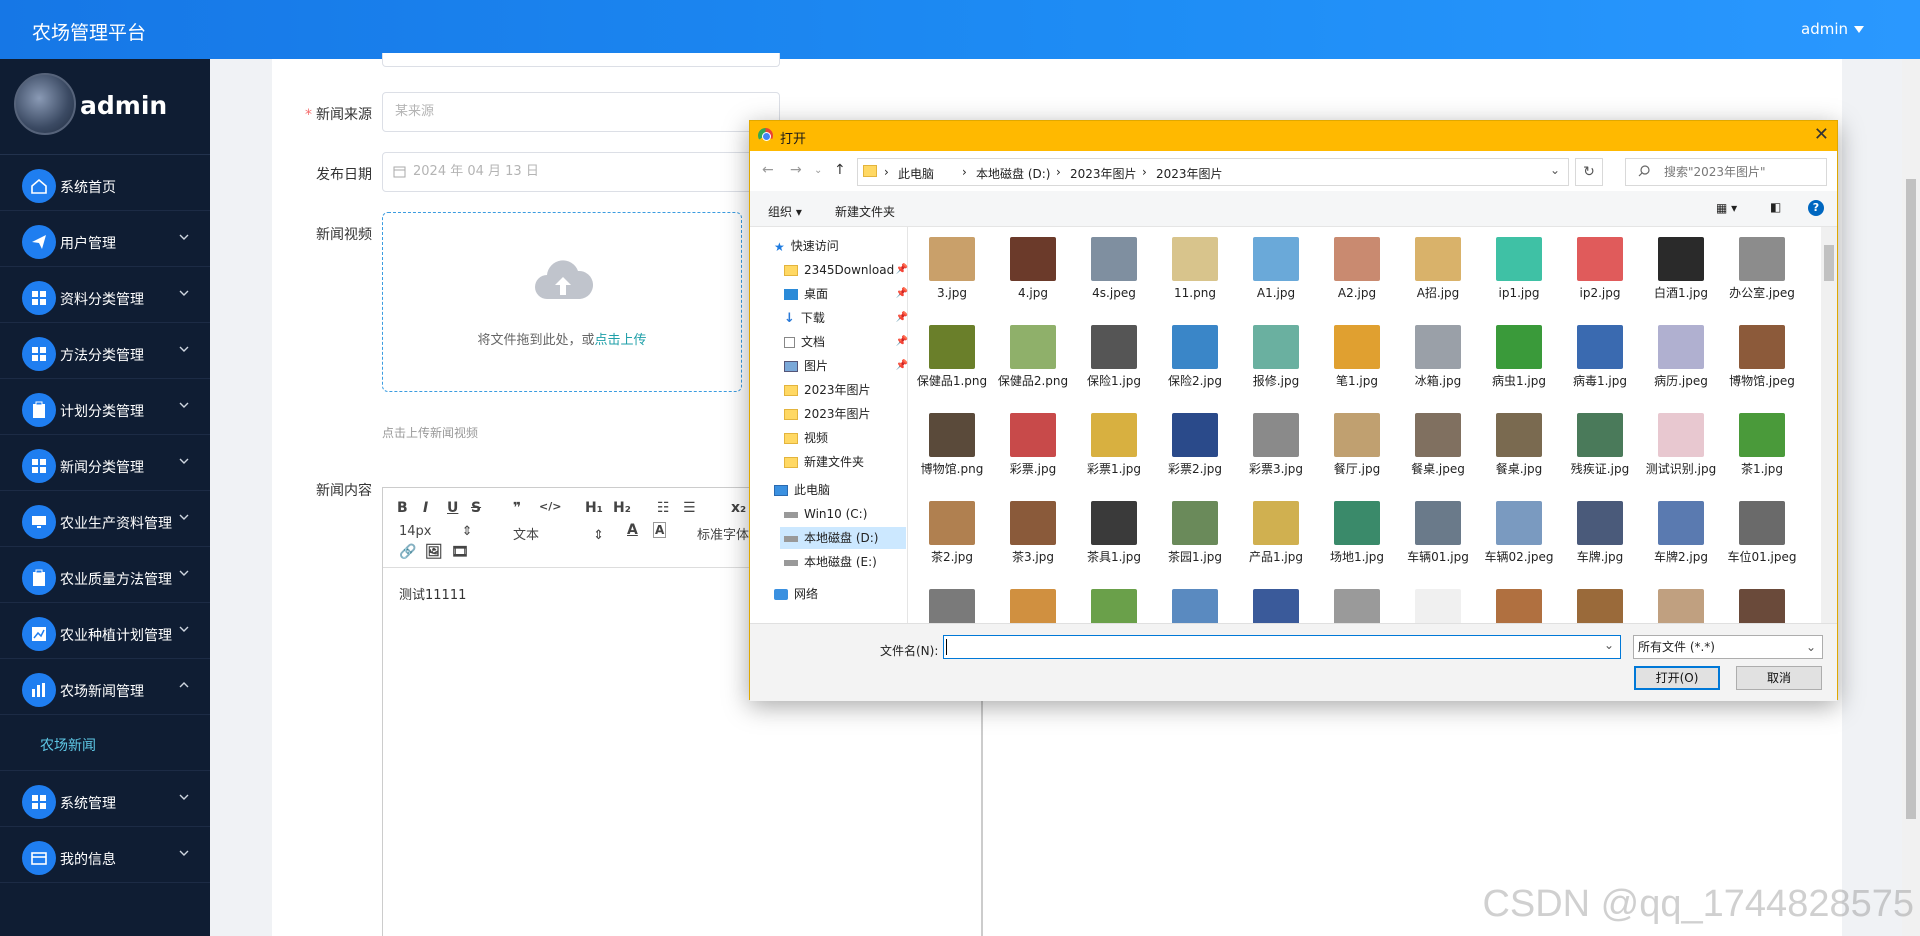 The height and width of the screenshot is (936, 1920). Describe the element at coordinates (434, 552) in the screenshot. I see `image-icon: 🖼` at that location.